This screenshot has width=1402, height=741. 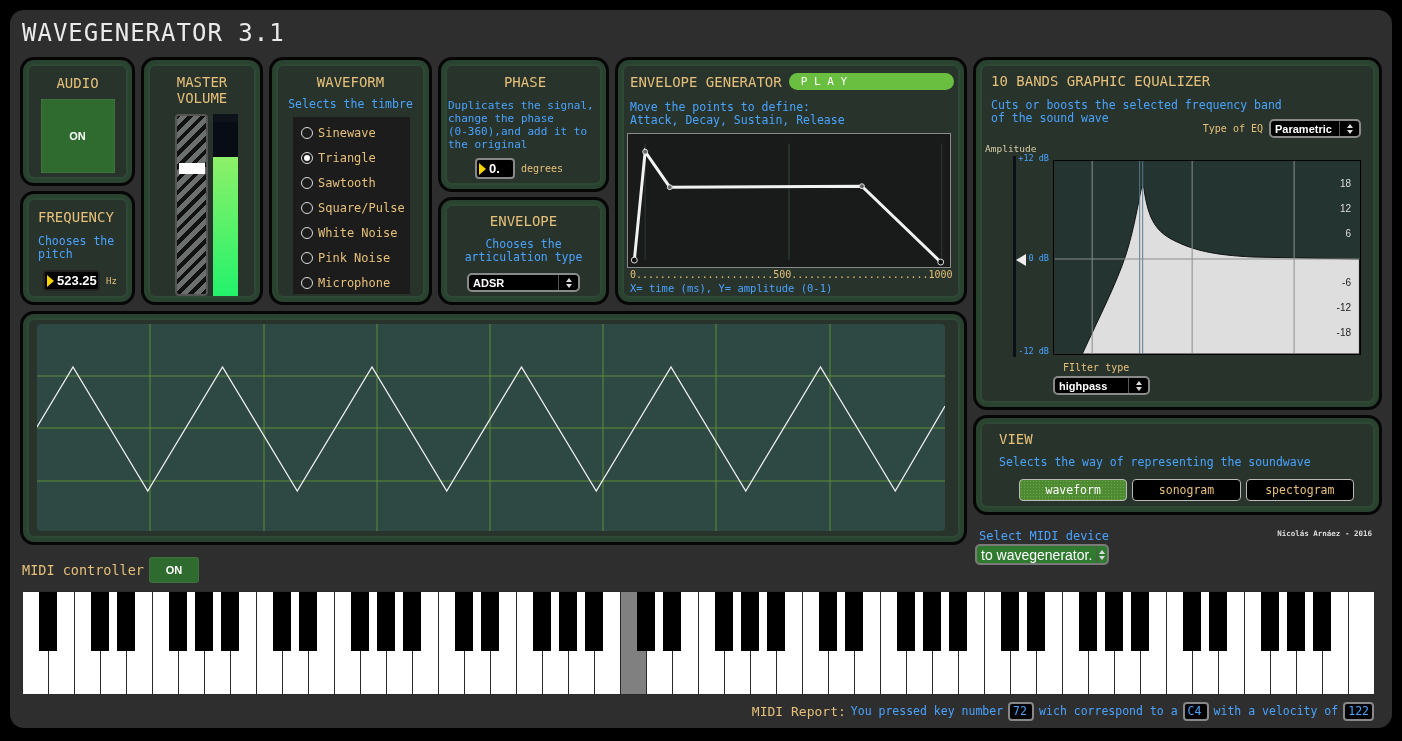 What do you see at coordinates (351, 157) in the screenshot?
I see `radio-option: Triangle` at bounding box center [351, 157].